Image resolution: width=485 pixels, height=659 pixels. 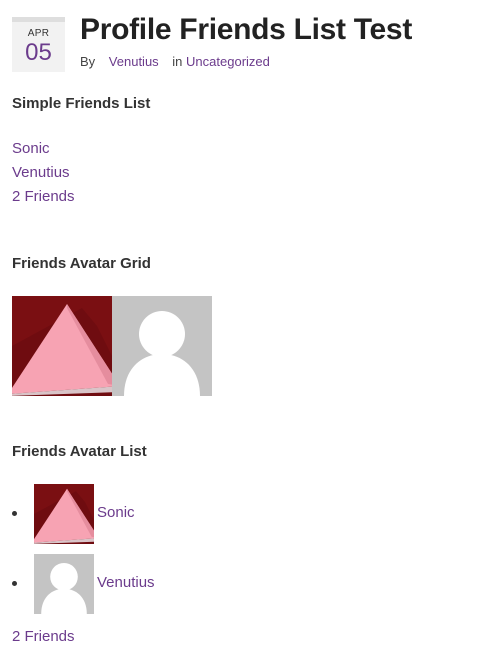 I want to click on post-meta: By Venutius in Uncategorized, so click(x=175, y=62).